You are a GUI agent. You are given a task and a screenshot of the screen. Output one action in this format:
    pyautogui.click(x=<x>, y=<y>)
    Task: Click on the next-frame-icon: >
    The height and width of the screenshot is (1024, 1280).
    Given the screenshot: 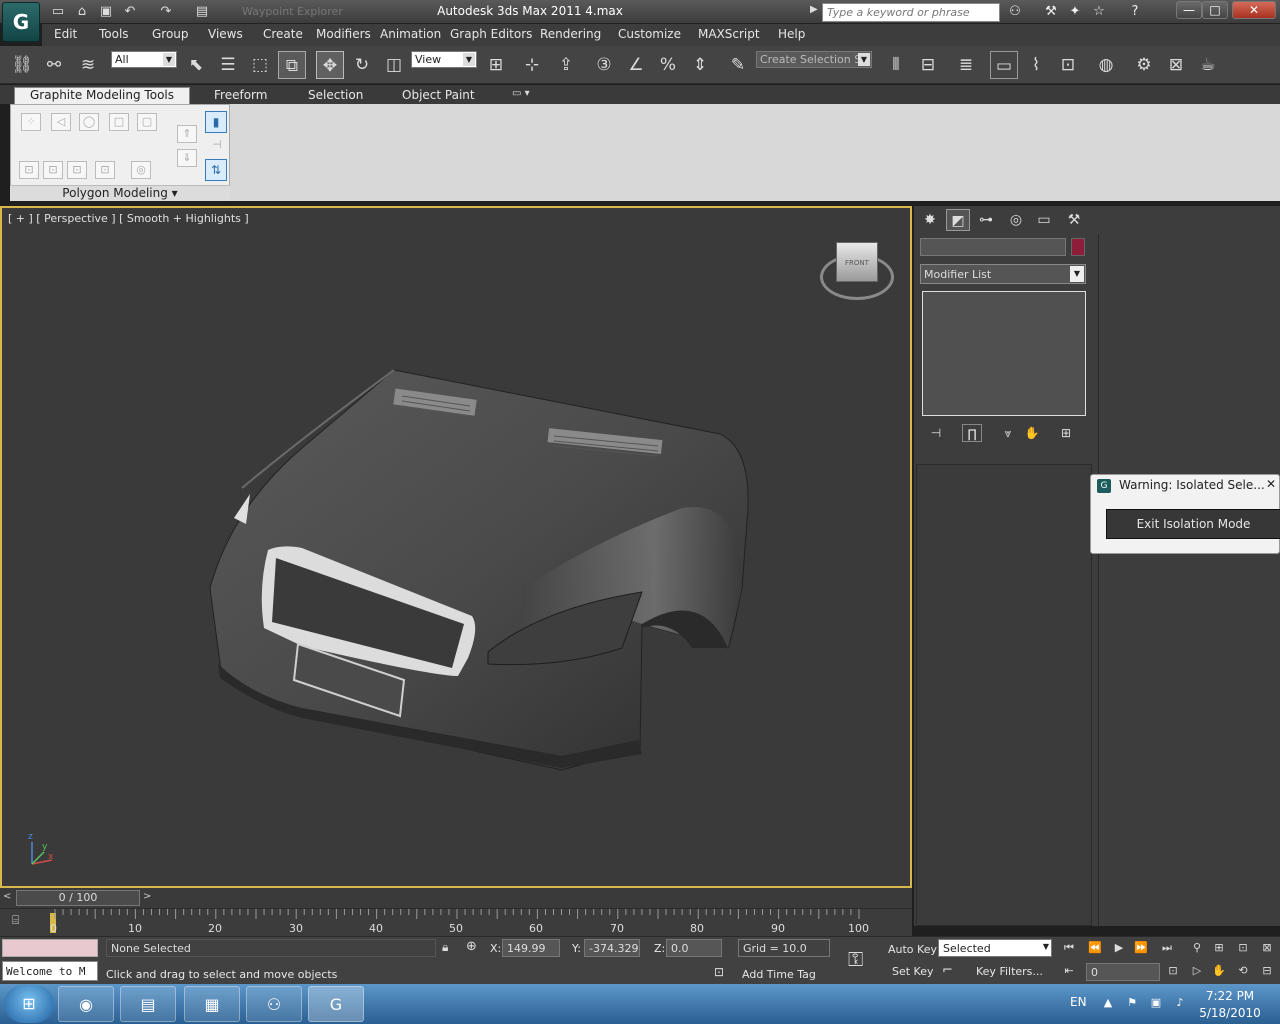 What is the action you would take?
    pyautogui.click(x=147, y=896)
    